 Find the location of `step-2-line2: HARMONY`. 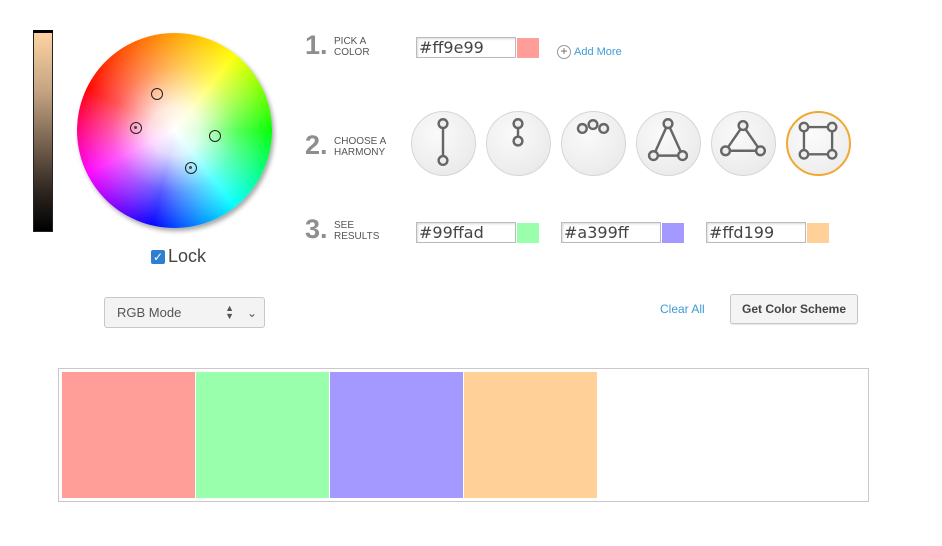

step-2-line2: HARMONY is located at coordinates (360, 152).